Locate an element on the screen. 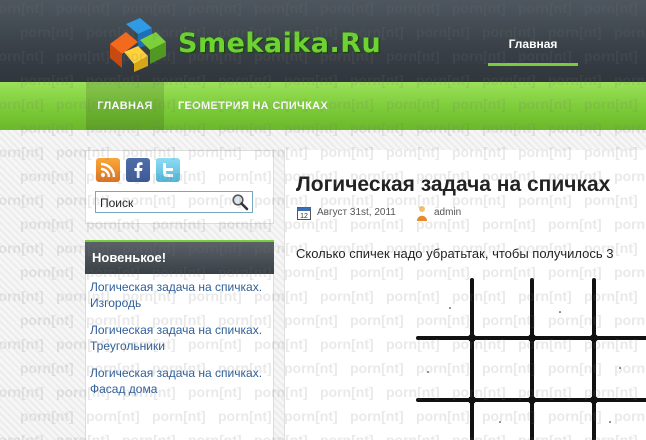 The height and width of the screenshot is (440, 646). author-icon is located at coordinates (422, 213).